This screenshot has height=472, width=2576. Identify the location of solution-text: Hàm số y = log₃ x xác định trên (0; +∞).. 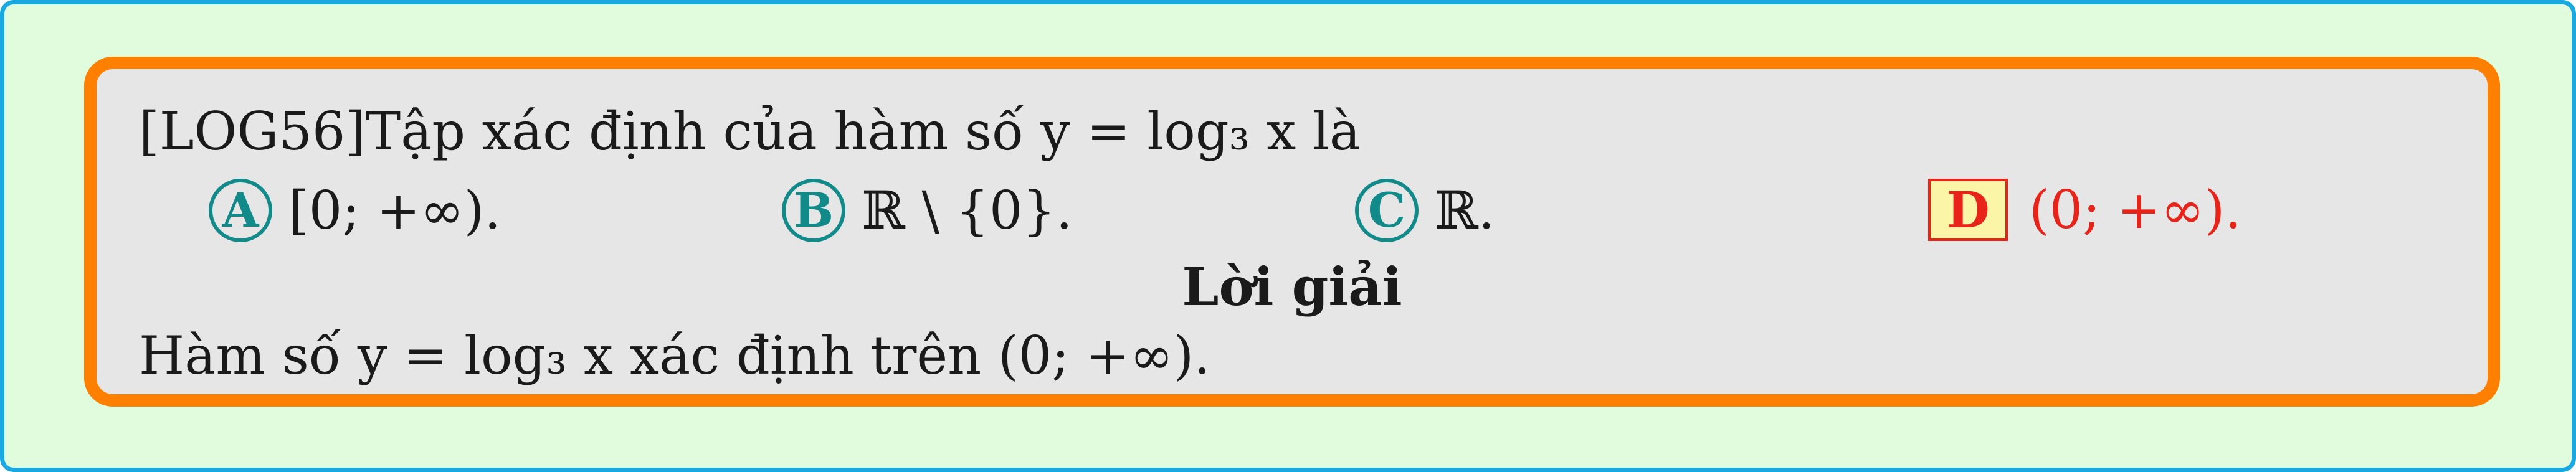
(674, 355).